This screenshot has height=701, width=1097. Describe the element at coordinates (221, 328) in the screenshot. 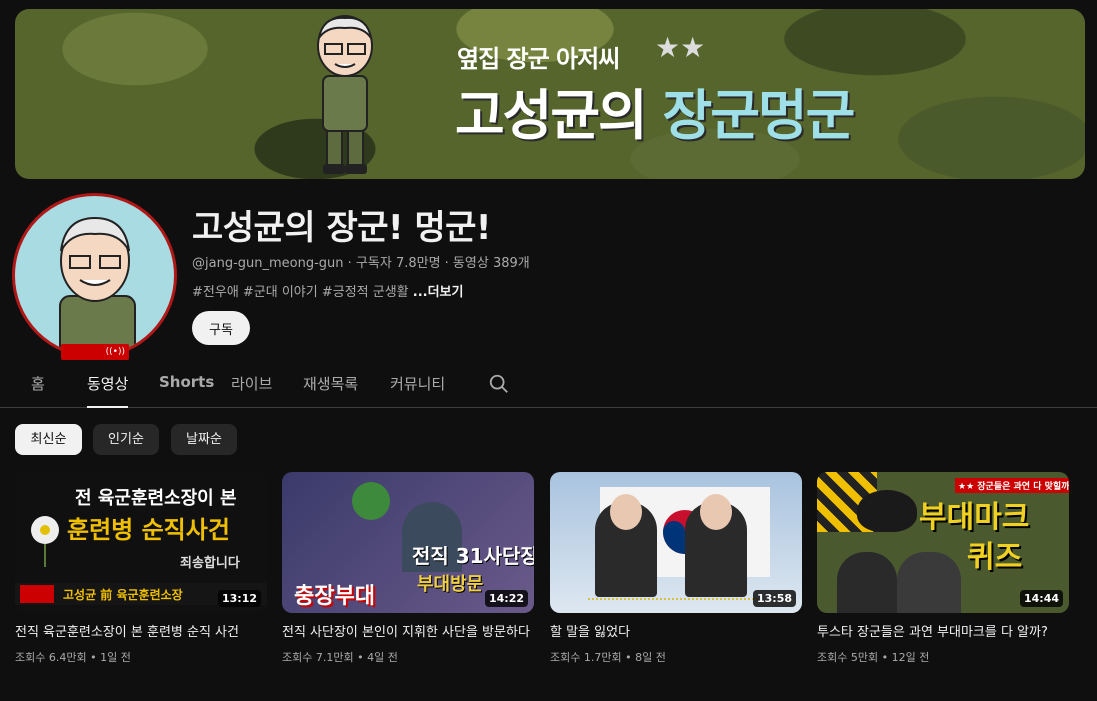

I see `subscribe-button: 구독` at that location.